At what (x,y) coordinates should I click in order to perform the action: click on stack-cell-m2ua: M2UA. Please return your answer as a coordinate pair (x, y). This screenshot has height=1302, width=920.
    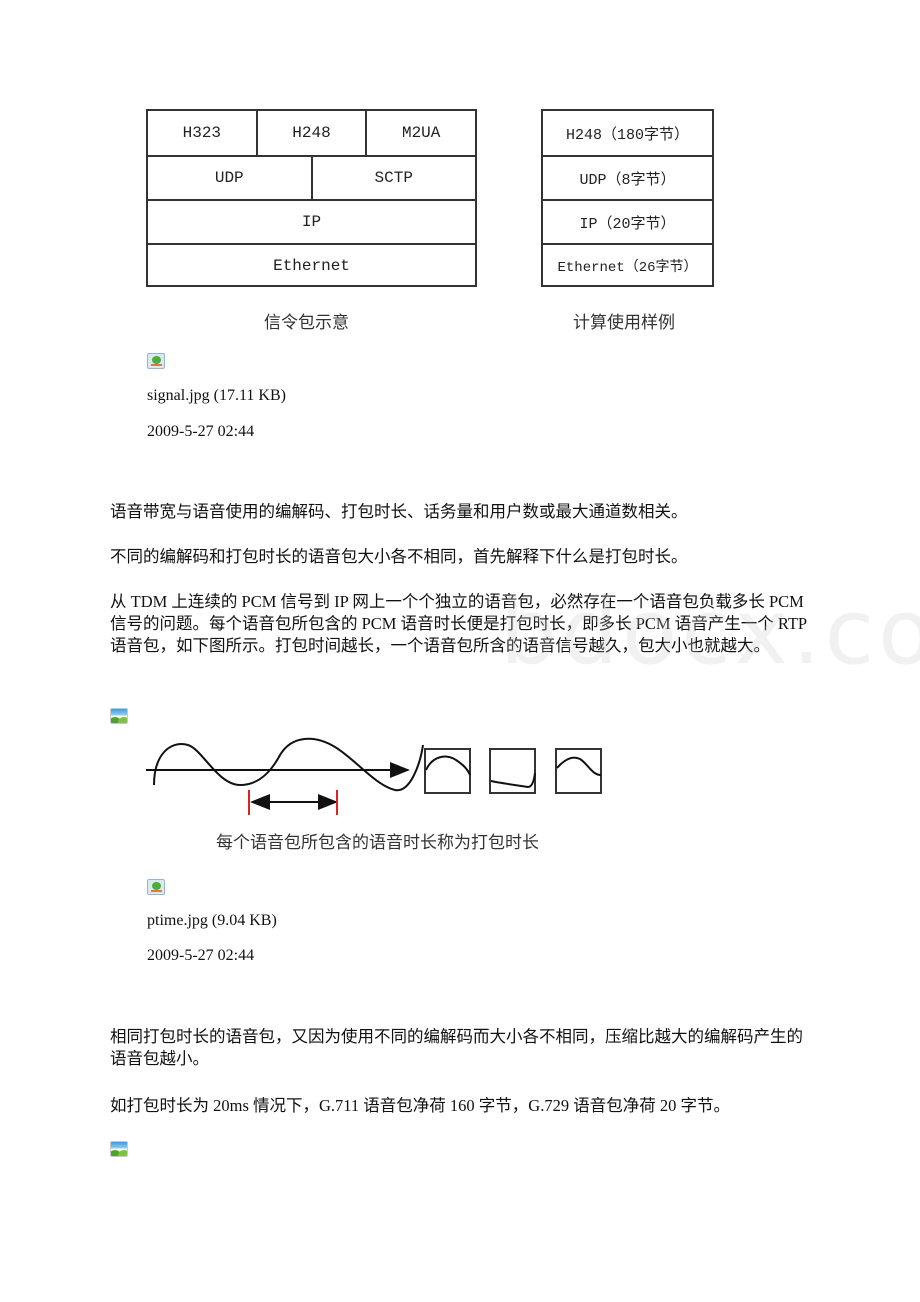
    Looking at the image, I should click on (420, 133).